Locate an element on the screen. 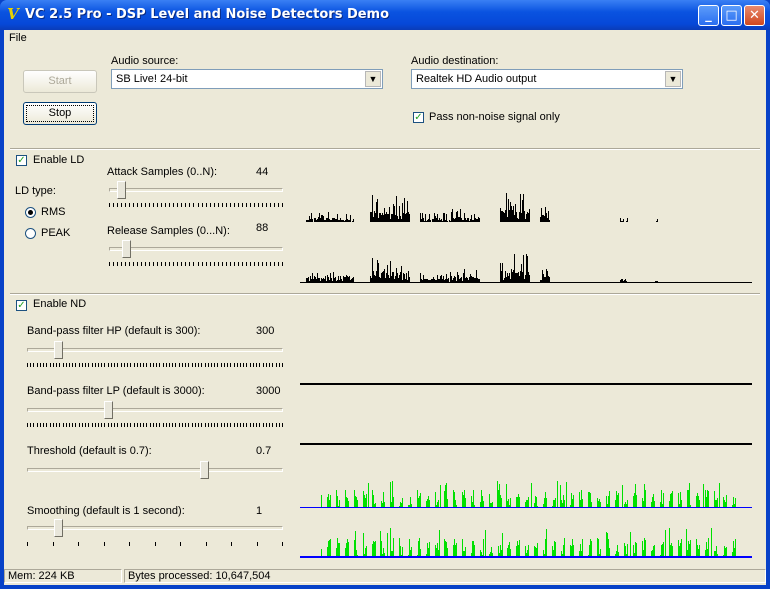  release-slider-thumb is located at coordinates (127, 249).